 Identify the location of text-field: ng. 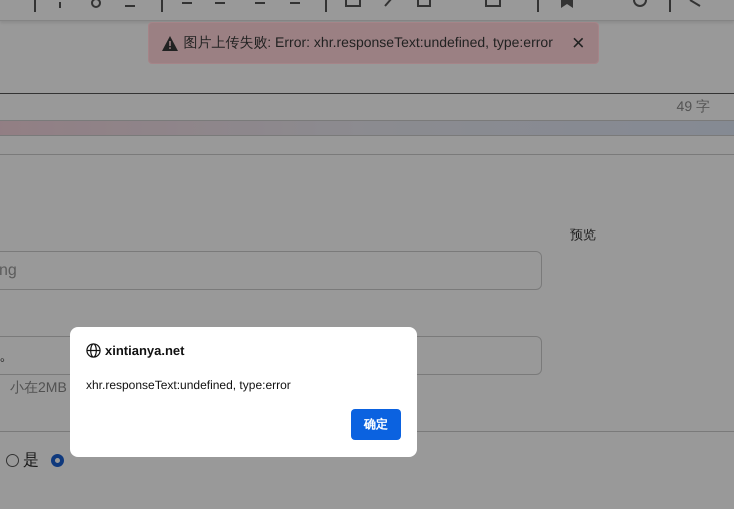
(271, 270).